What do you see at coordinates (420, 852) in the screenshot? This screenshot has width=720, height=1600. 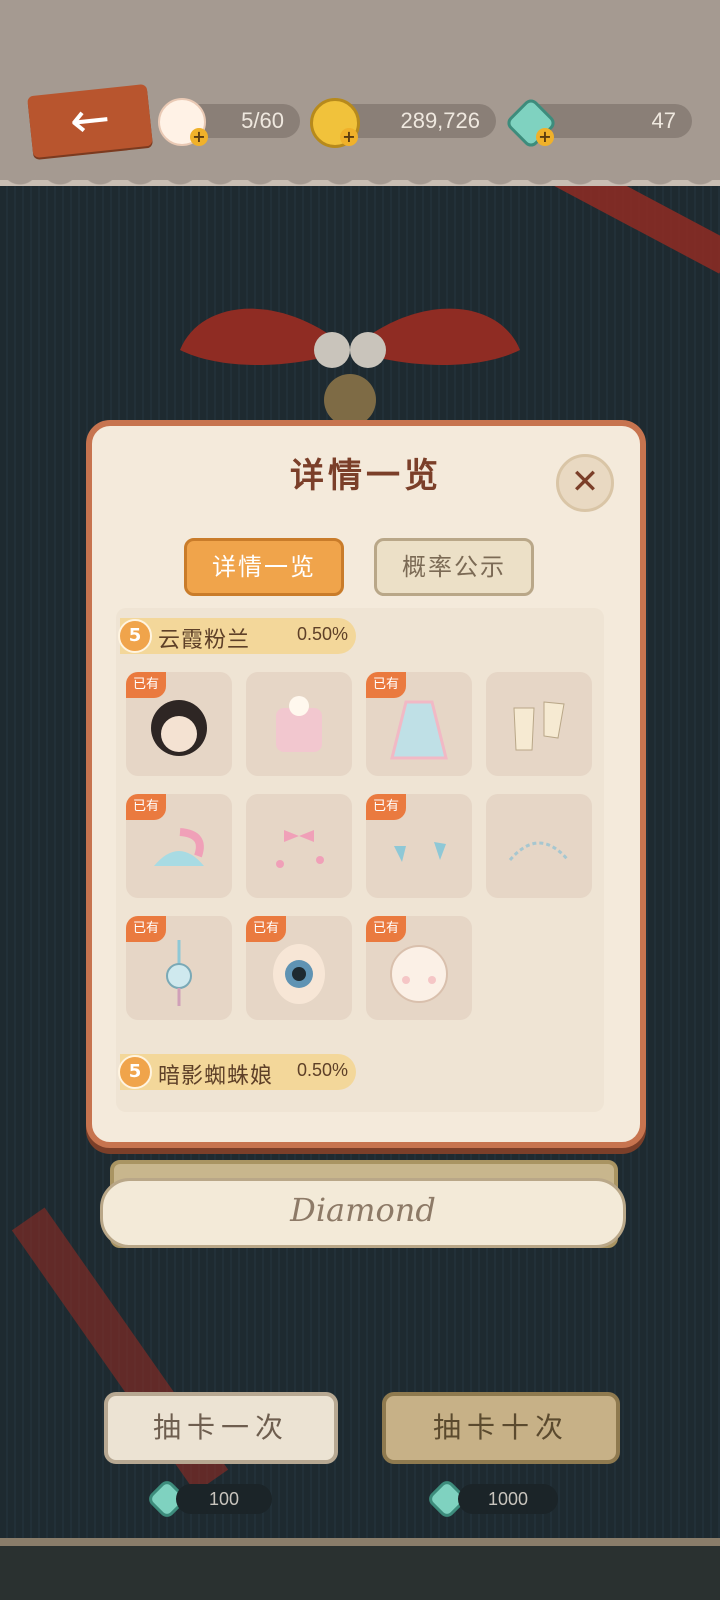 I see `earrings-icon` at bounding box center [420, 852].